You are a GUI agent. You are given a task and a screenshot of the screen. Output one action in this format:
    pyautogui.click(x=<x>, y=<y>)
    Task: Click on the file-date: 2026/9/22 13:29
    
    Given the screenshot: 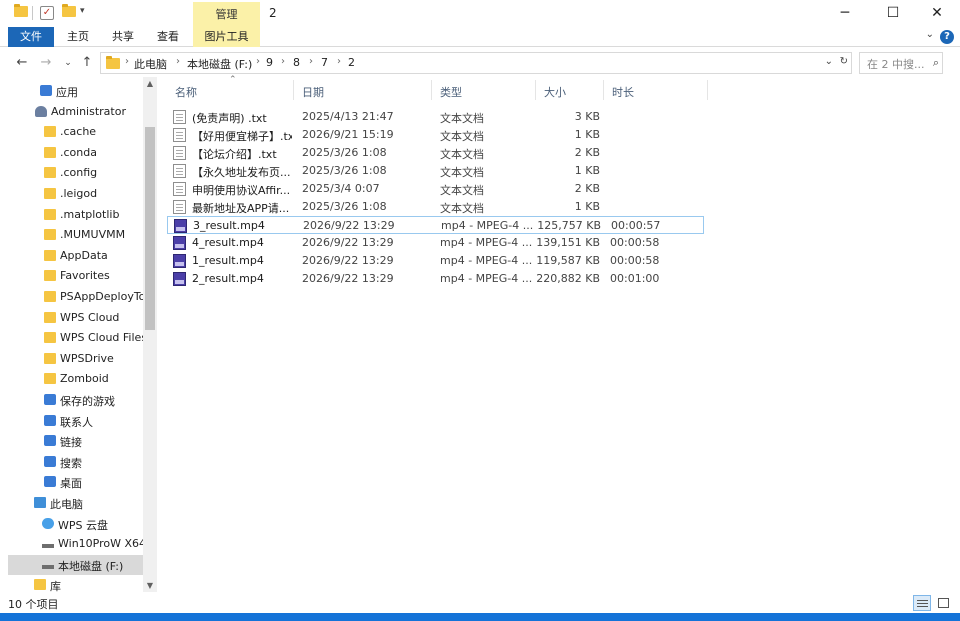 What is the action you would take?
    pyautogui.click(x=348, y=278)
    